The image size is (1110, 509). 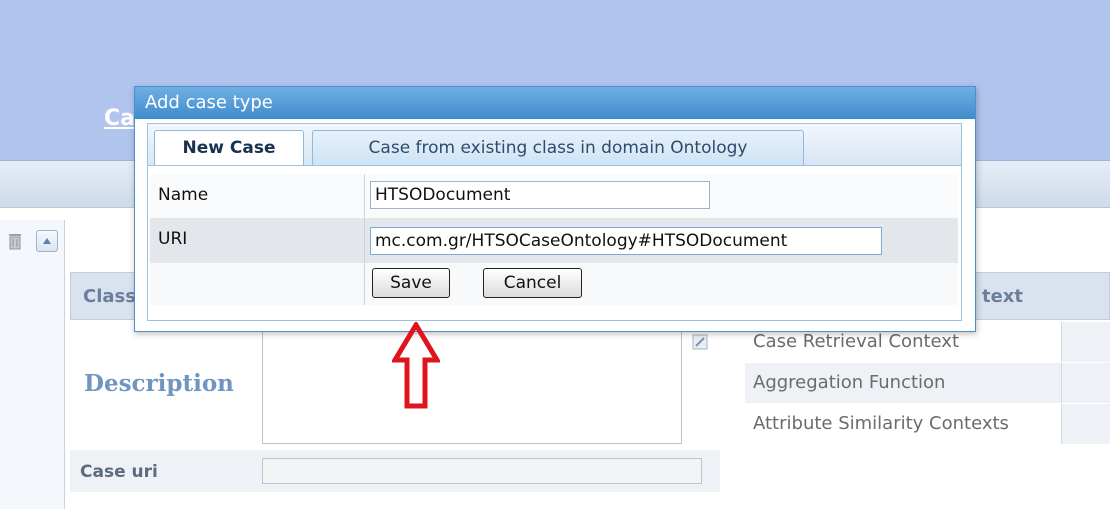 I want to click on name-row: Name, so click(x=554, y=196).